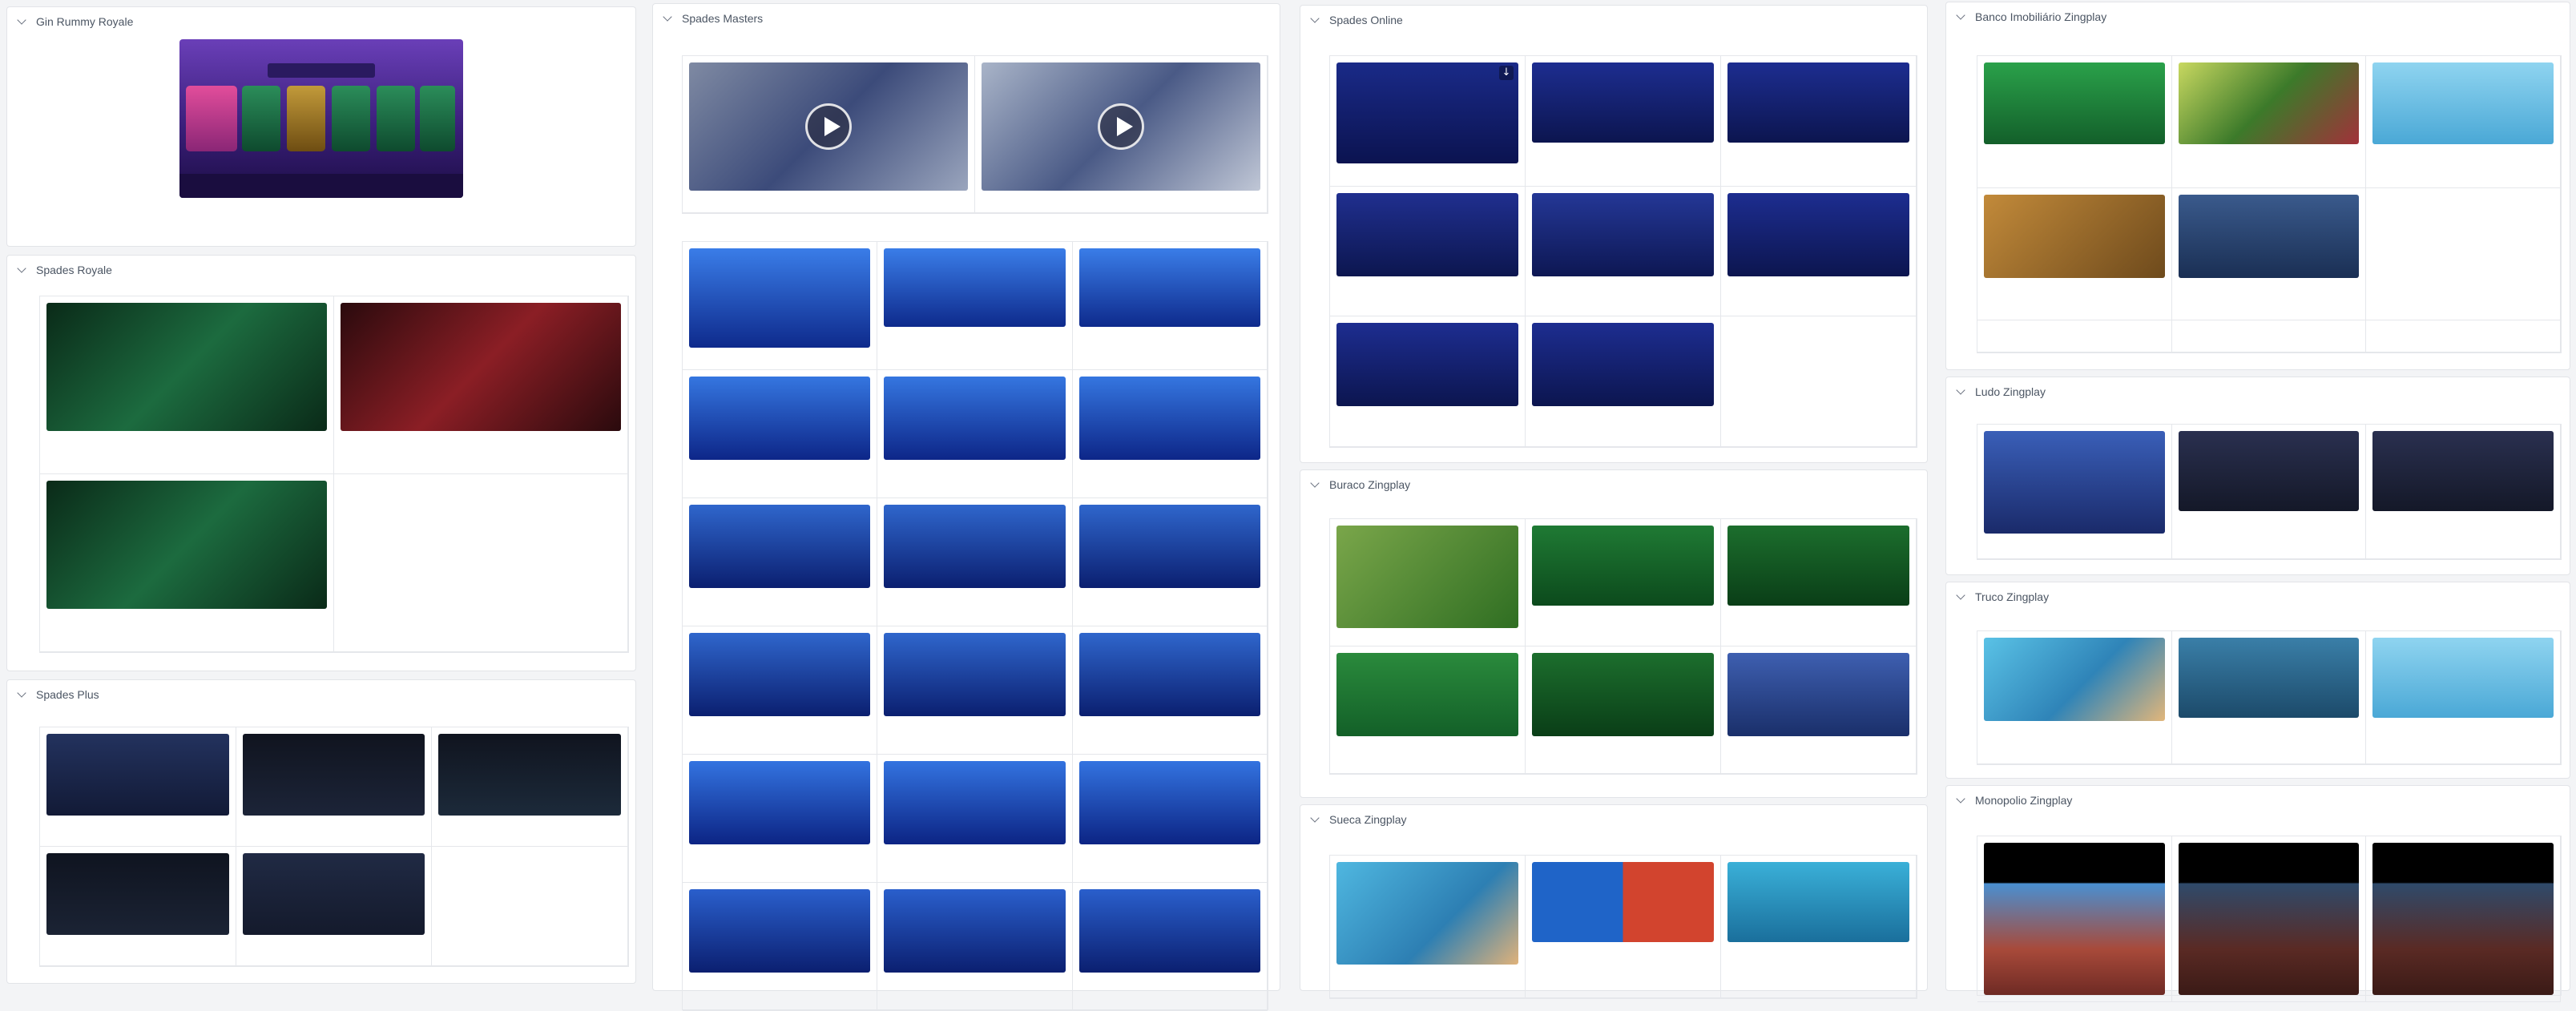  I want to click on grid-cell-empty, so click(2074, 336).